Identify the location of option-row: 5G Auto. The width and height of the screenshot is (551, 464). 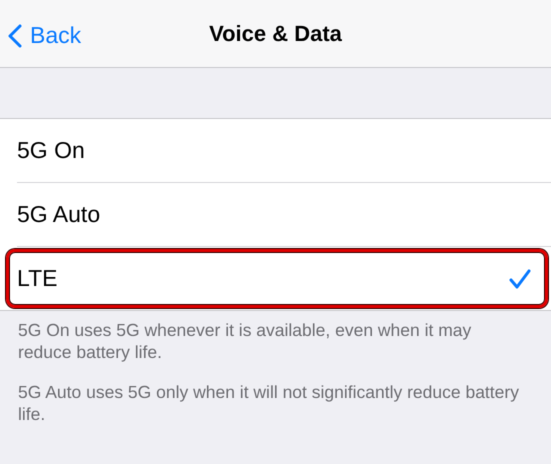
(284, 215).